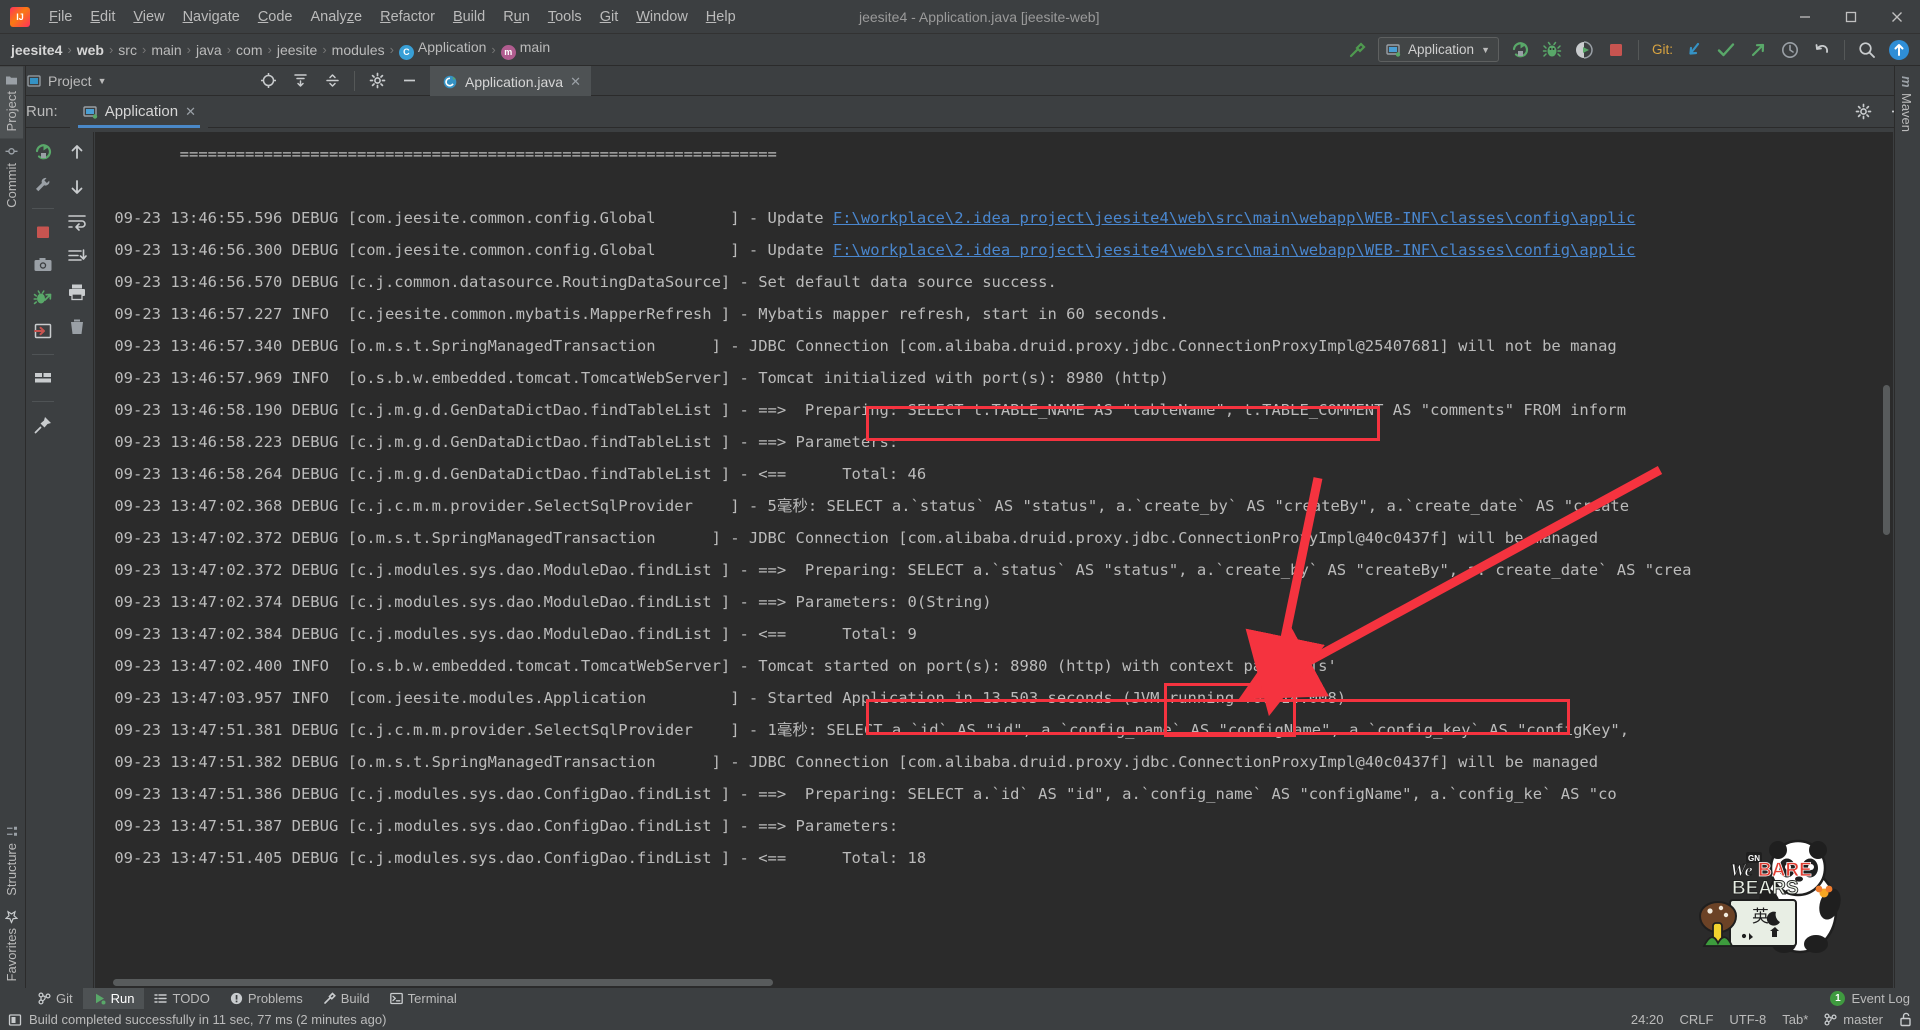 The image size is (1920, 1030). What do you see at coordinates (11, 860) in the screenshot?
I see `sidebar-item-structure: Structure` at bounding box center [11, 860].